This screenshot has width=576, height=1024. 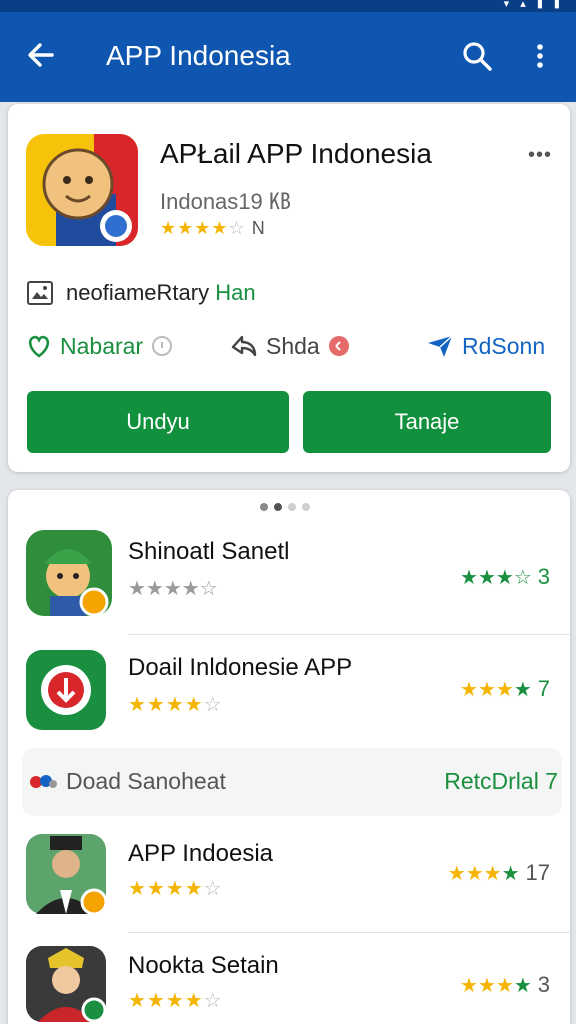 I want to click on share-label: Shda, so click(x=293, y=345).